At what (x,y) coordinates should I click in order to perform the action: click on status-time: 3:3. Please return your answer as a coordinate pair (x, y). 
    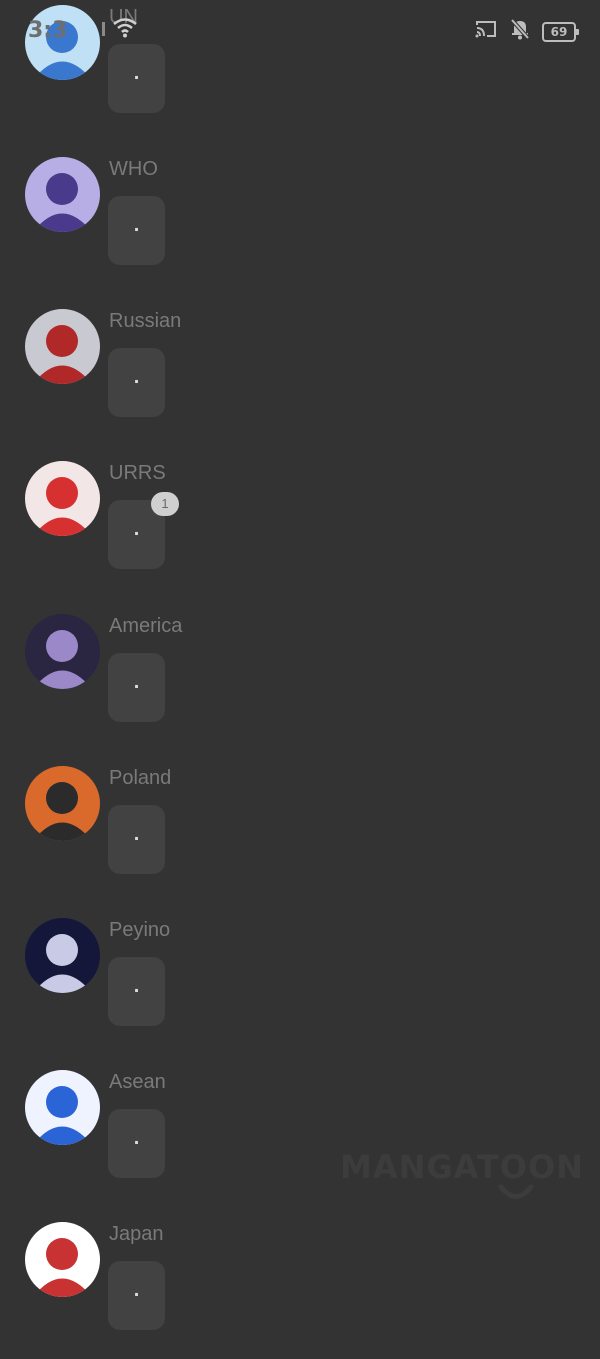
    Looking at the image, I should click on (48, 30).